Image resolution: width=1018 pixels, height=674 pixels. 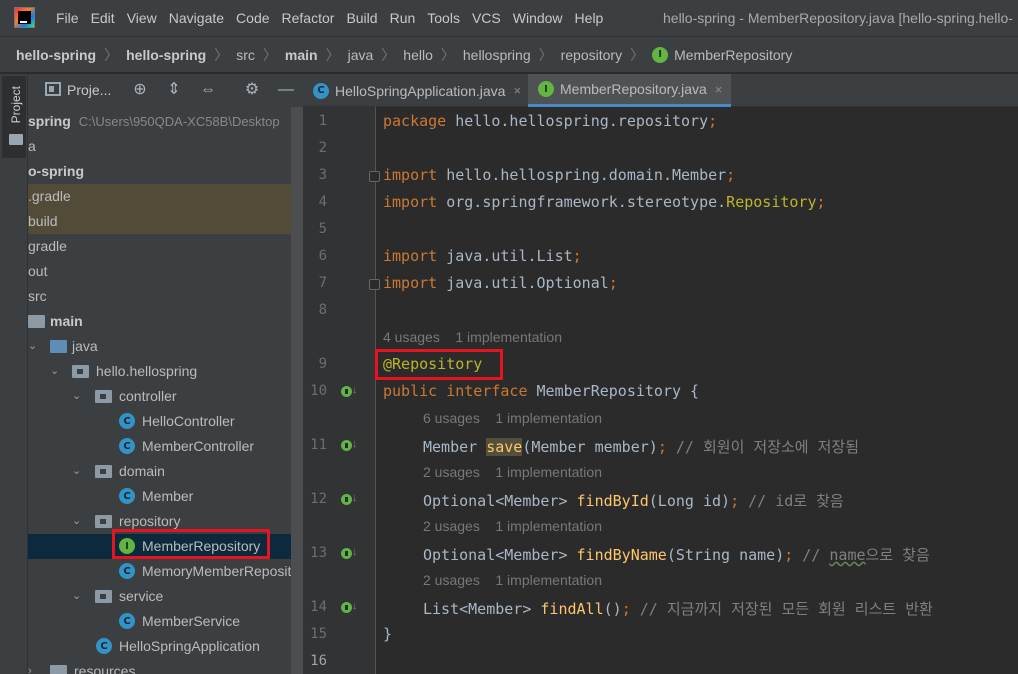 What do you see at coordinates (66, 321) in the screenshot?
I see `tree-label: main` at bounding box center [66, 321].